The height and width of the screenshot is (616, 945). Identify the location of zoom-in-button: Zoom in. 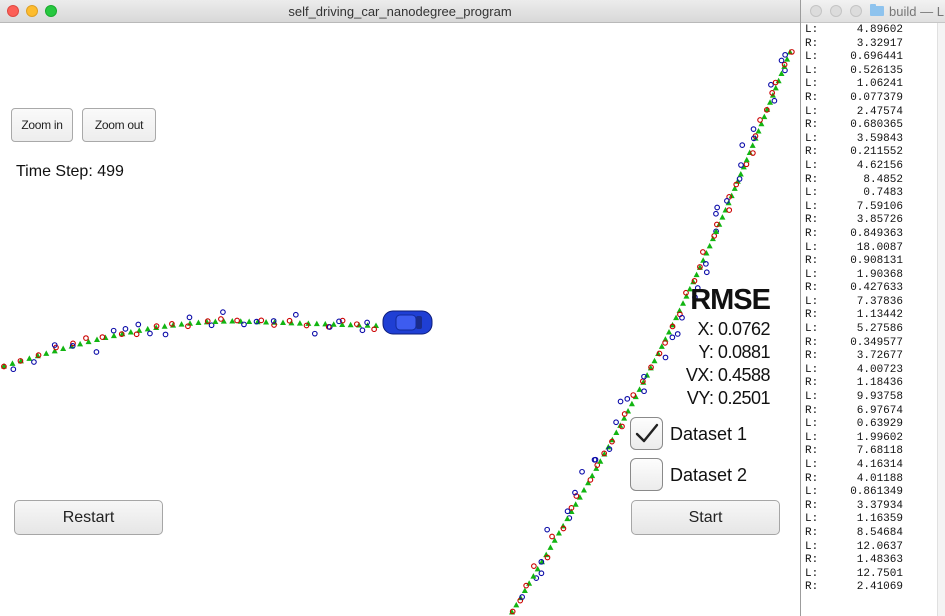
(42, 125).